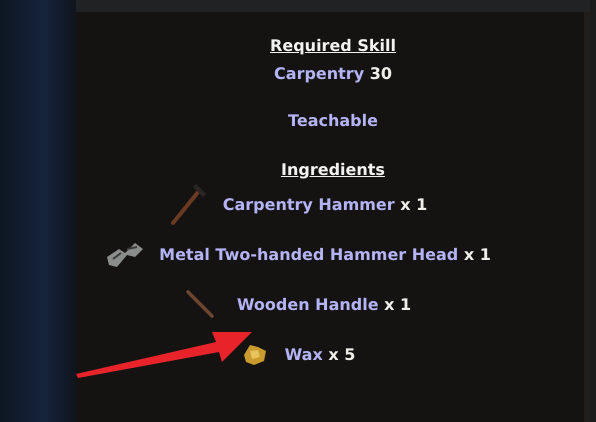 This screenshot has height=422, width=596. I want to click on ingredient-label: Carpentry Hammer x 1, so click(325, 204).